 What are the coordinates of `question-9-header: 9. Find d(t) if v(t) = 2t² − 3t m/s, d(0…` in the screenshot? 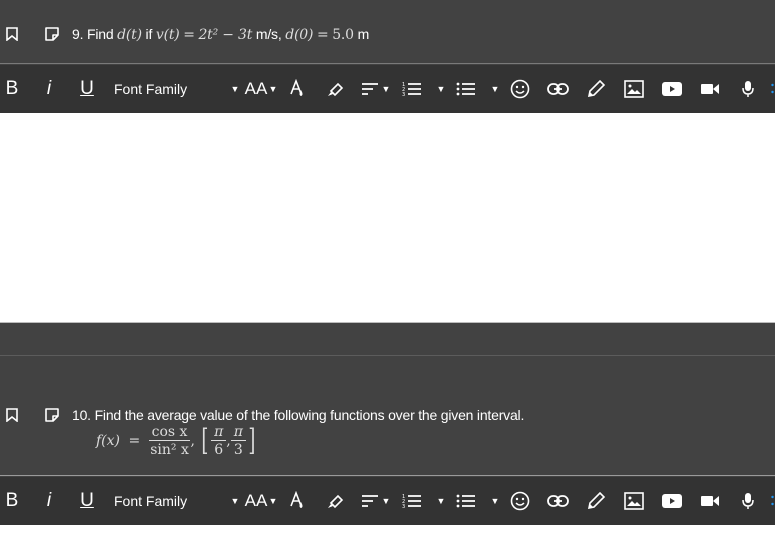 It's located at (387, 32).